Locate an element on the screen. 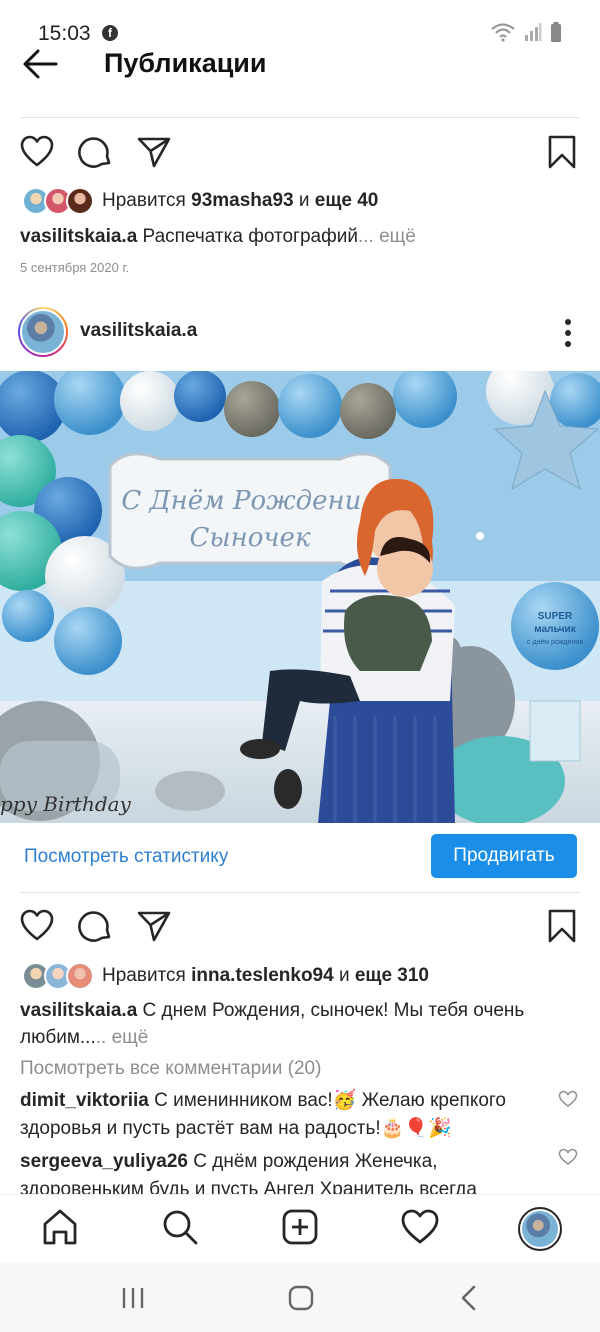  bottom-navigation is located at coordinates (300, 1227).